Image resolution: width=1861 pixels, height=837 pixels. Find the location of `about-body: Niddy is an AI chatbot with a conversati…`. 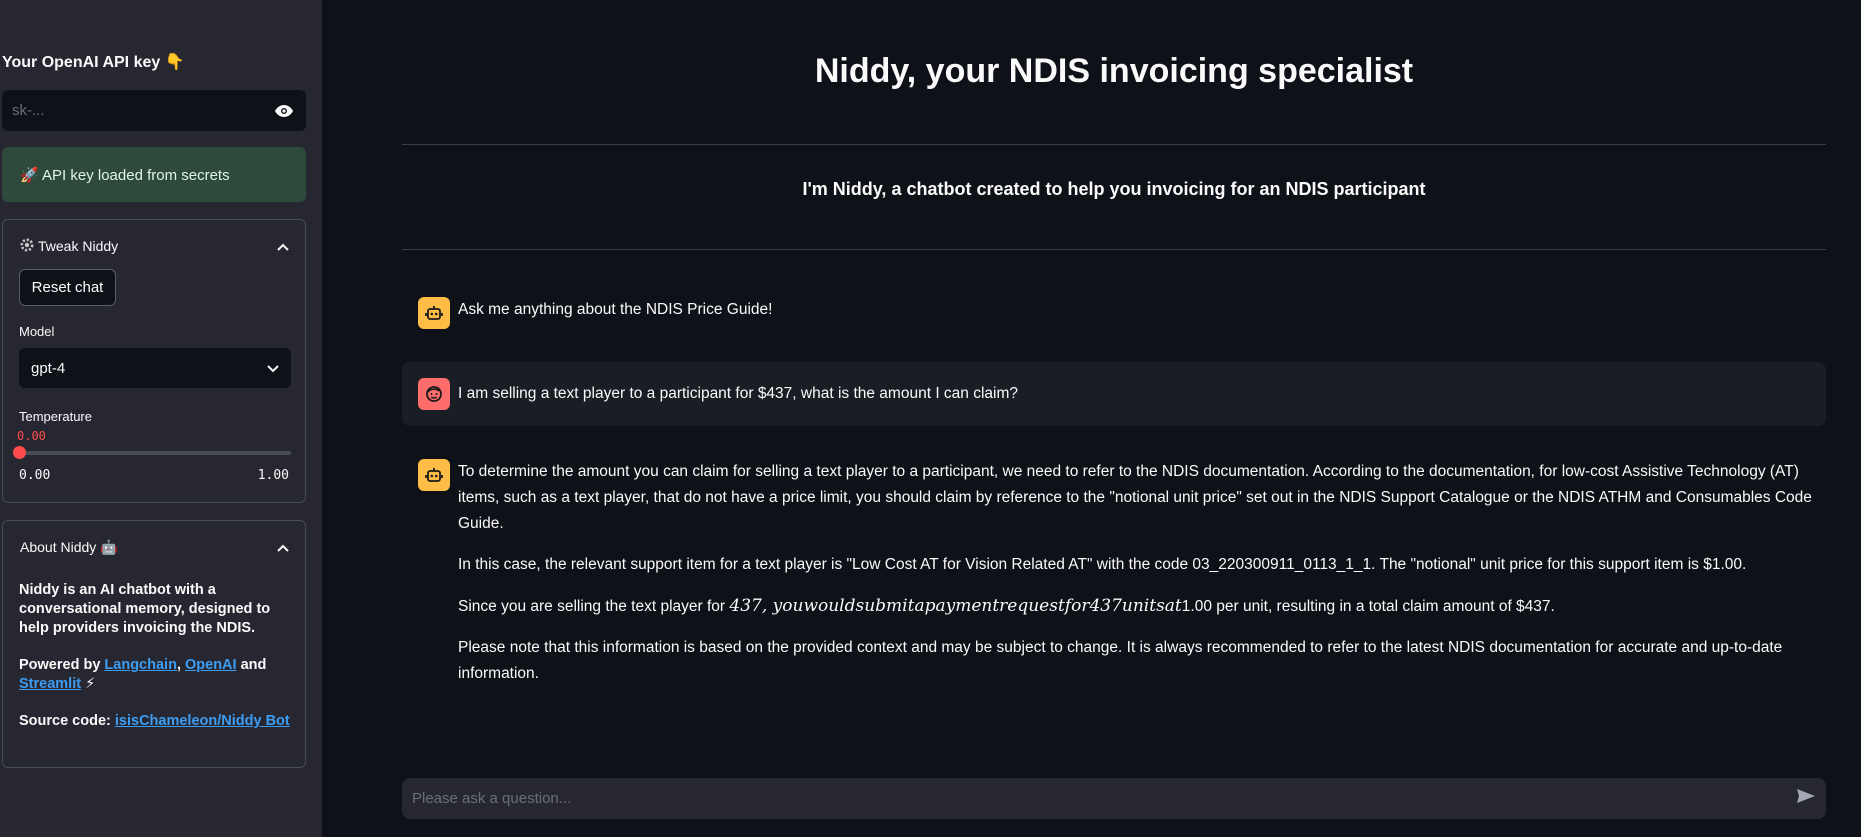

about-body: Niddy is an AI chatbot with a conversati… is located at coordinates (156, 665).